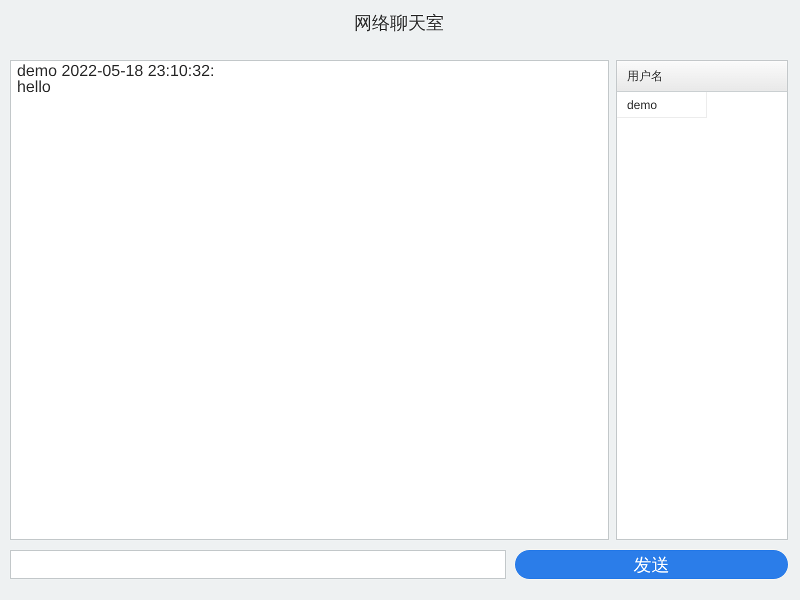  Describe the element at coordinates (115, 72) in the screenshot. I see `message-header: demo 2022-05-18 23:10:32:` at that location.